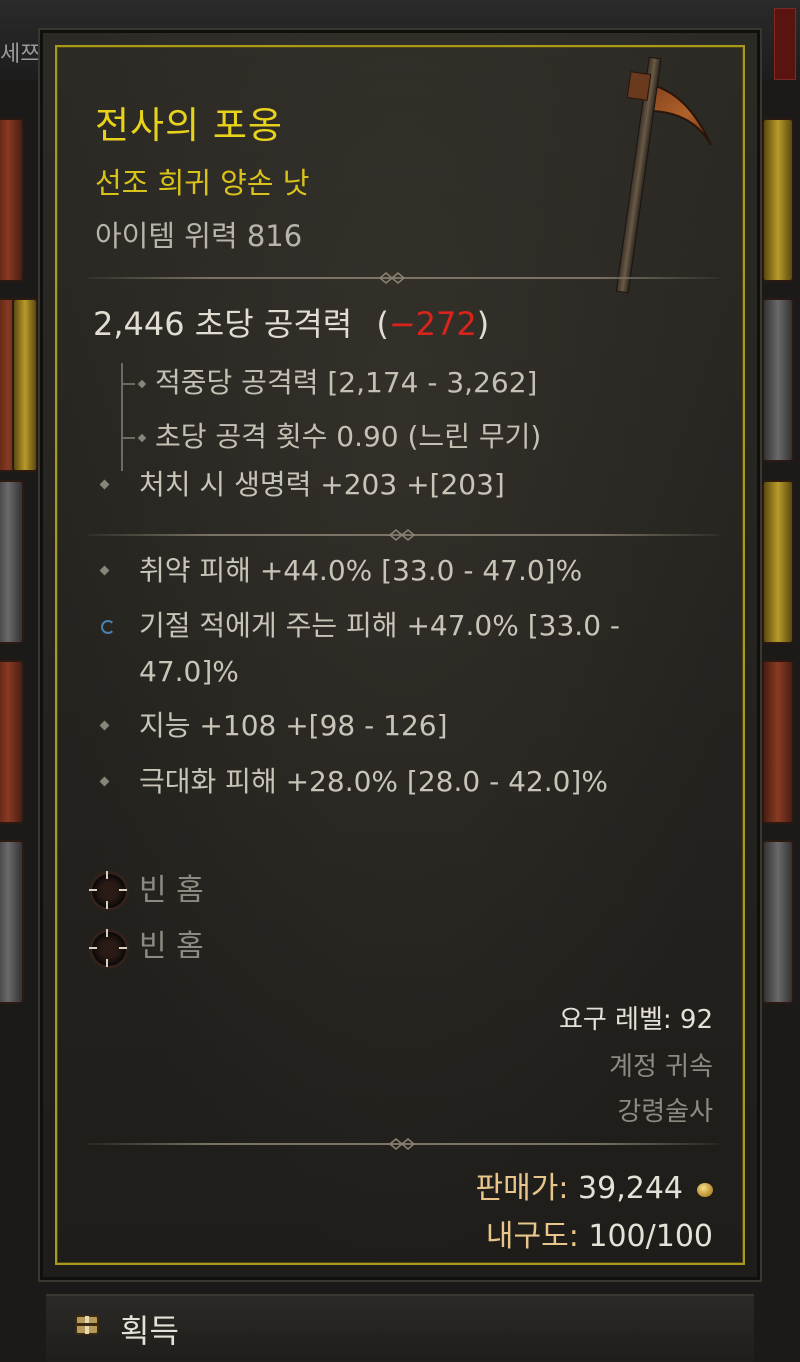  What do you see at coordinates (661, 1067) in the screenshot?
I see `account-bound: 계정 귀속` at bounding box center [661, 1067].